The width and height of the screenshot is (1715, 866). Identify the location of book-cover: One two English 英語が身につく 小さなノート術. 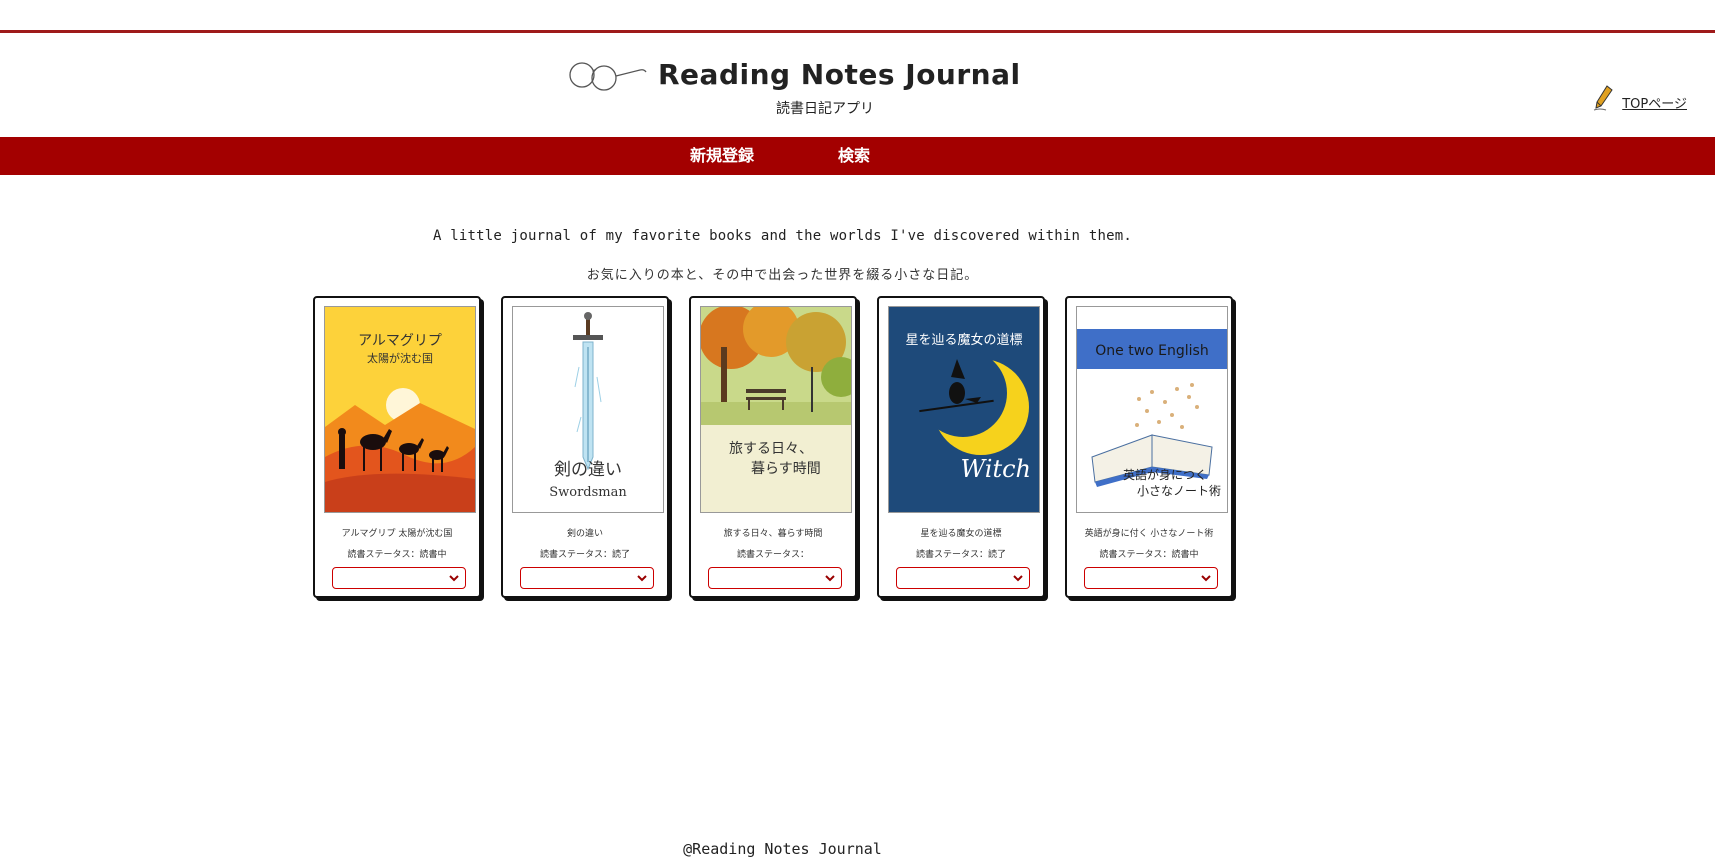
(1152, 409).